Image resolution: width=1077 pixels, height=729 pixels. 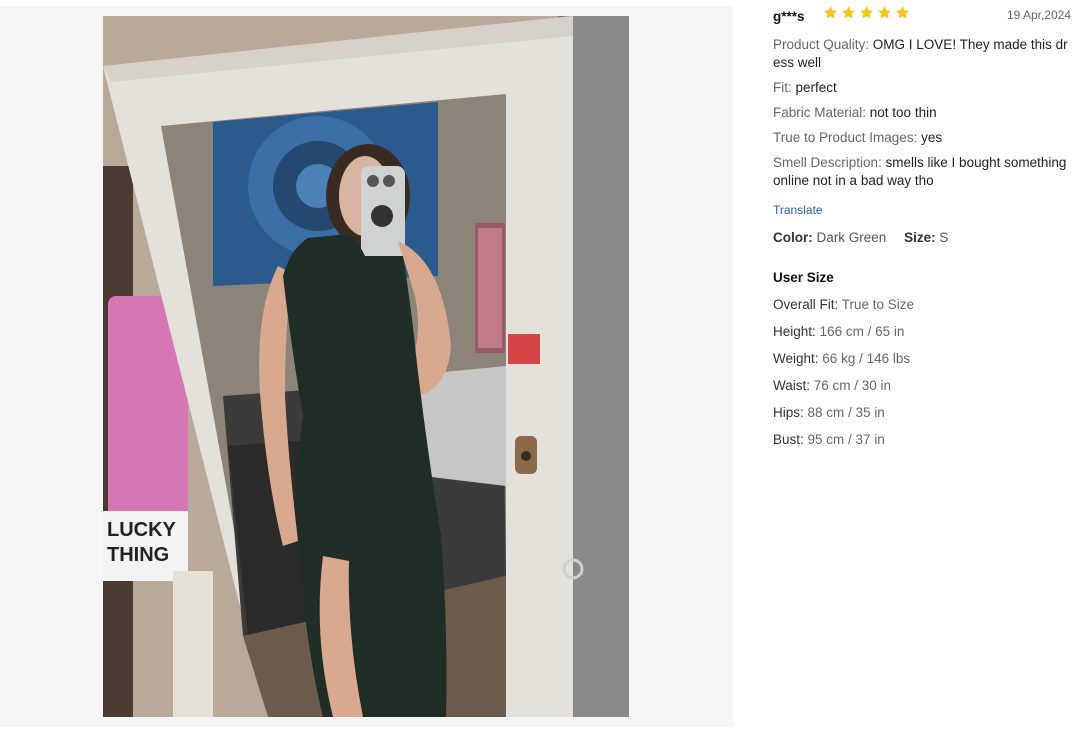 I want to click on user-size-waist: Waist: 76 cm / 30 in, so click(x=924, y=390).